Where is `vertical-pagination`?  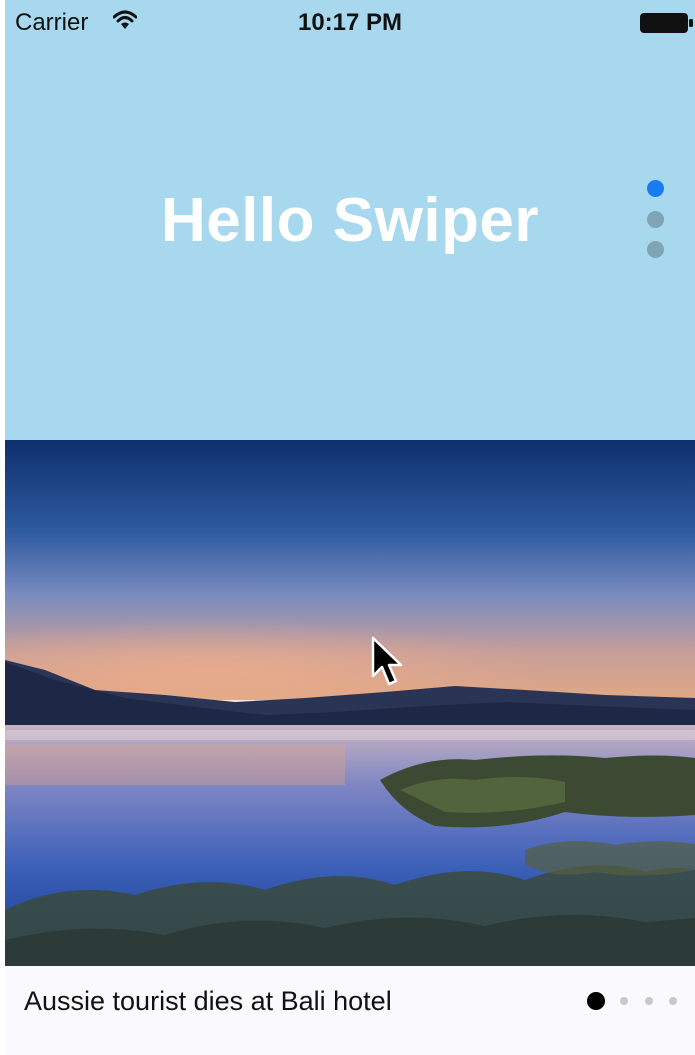
vertical-pagination is located at coordinates (656, 220).